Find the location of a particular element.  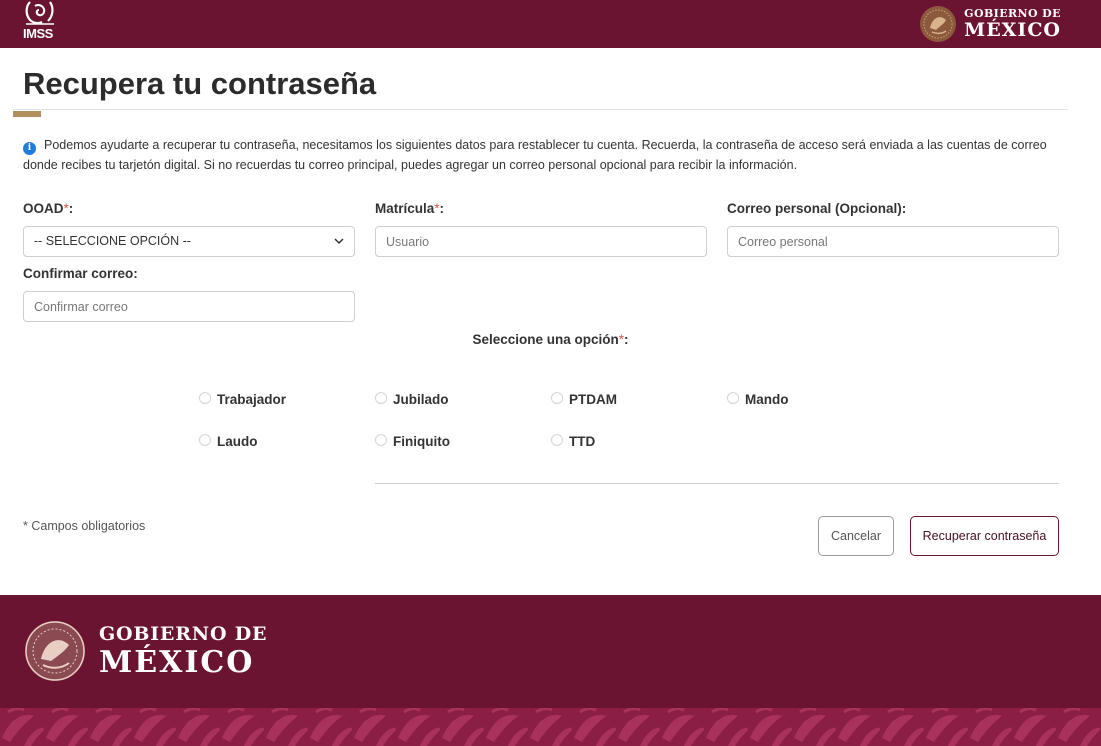

ooad-selected-value: -- SELECCIONE OPCIÓN -- is located at coordinates (112, 241).